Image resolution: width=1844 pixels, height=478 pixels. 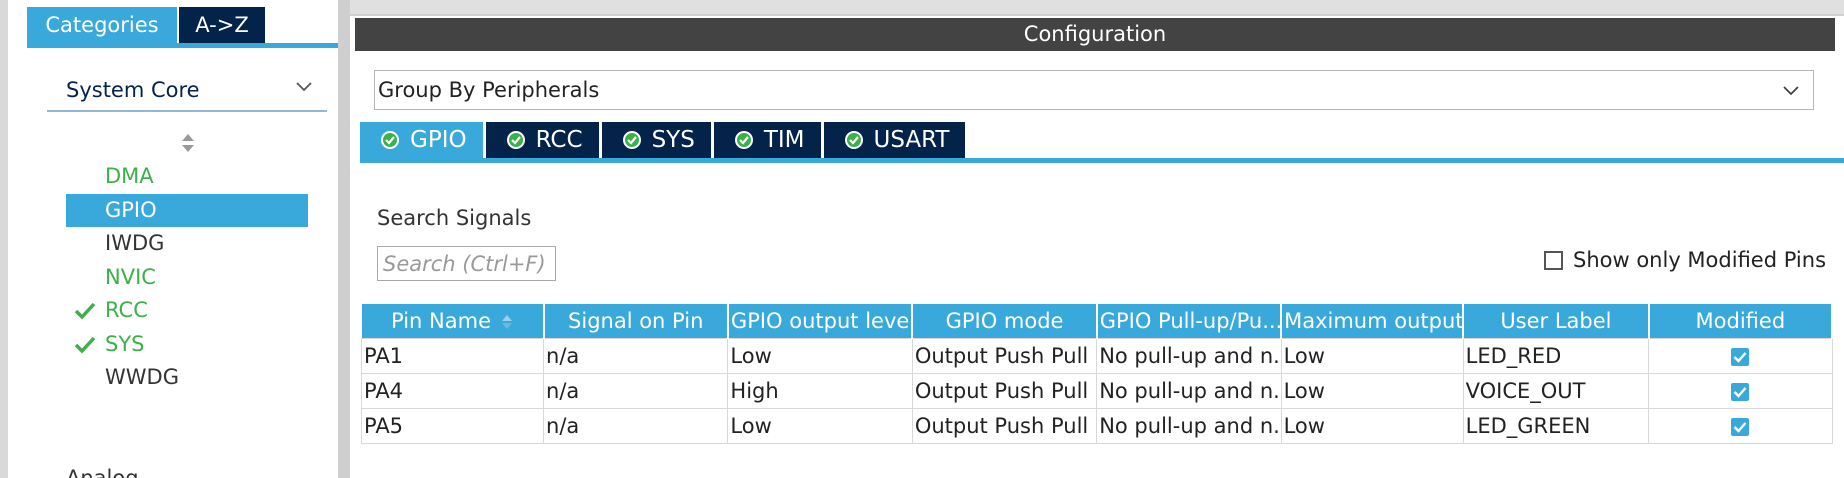 I want to click on group-by-value: Group By Peripherals, so click(x=489, y=90).